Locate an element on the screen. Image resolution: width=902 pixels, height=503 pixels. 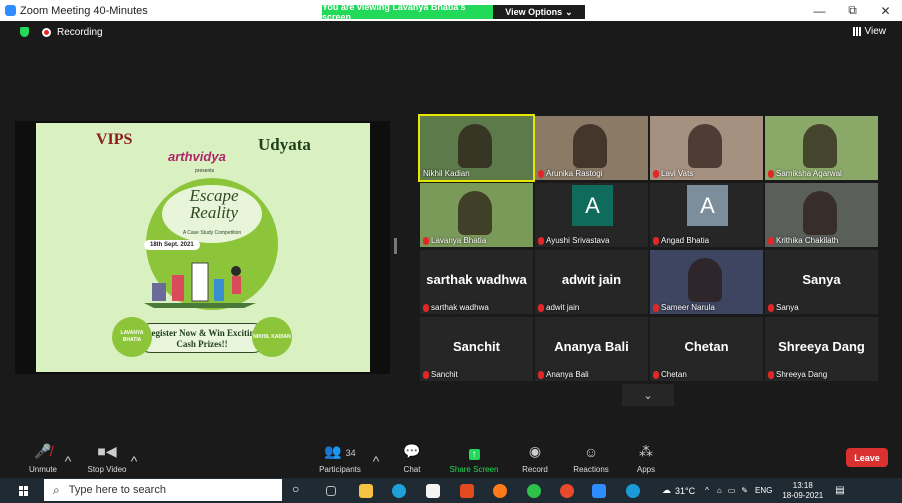
store-icon is located at coordinates (433, 491).